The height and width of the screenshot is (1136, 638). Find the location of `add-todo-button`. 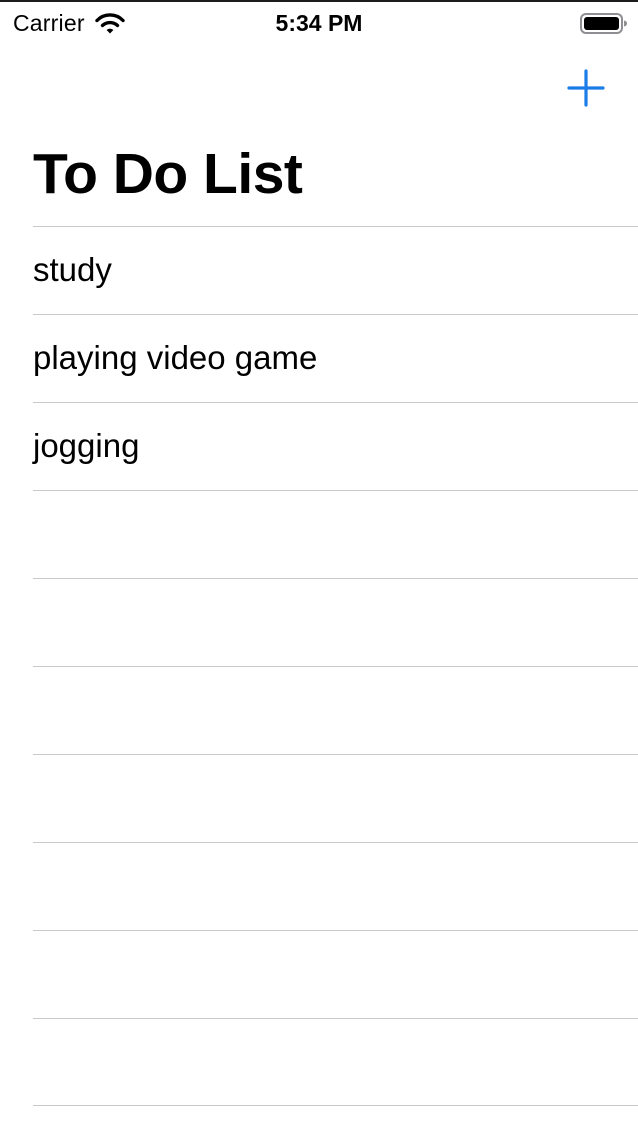

add-todo-button is located at coordinates (586, 88).